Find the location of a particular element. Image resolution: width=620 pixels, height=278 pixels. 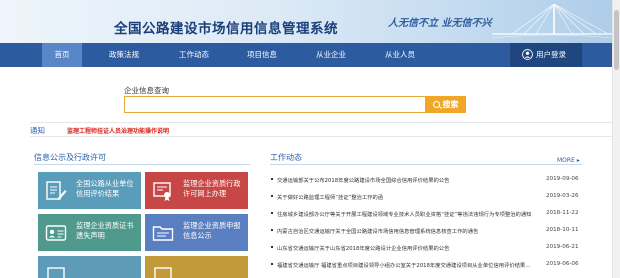

login-label: 用户登录 is located at coordinates (551, 54).